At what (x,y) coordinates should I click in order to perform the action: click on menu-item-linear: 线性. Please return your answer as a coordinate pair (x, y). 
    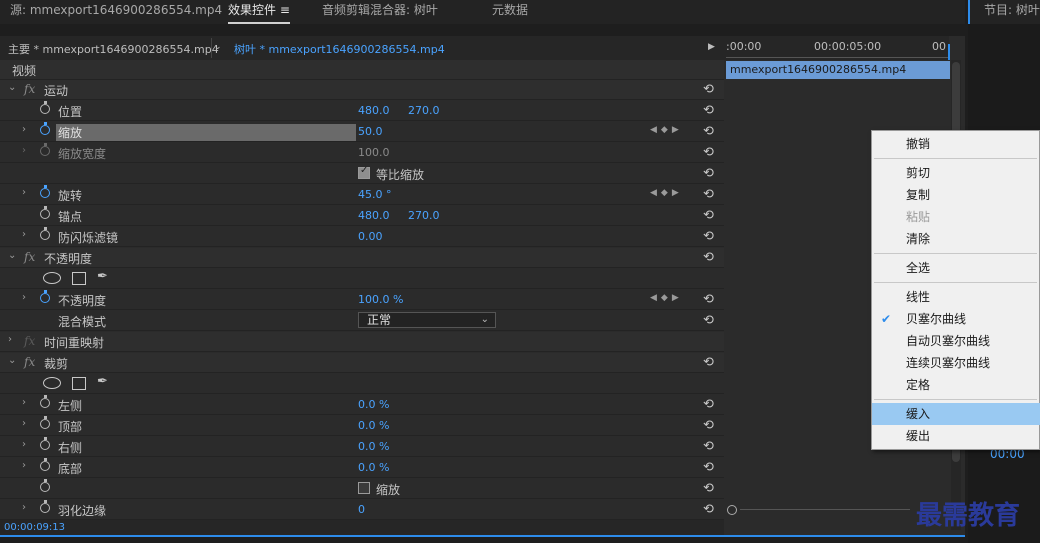
    Looking at the image, I should click on (956, 297).